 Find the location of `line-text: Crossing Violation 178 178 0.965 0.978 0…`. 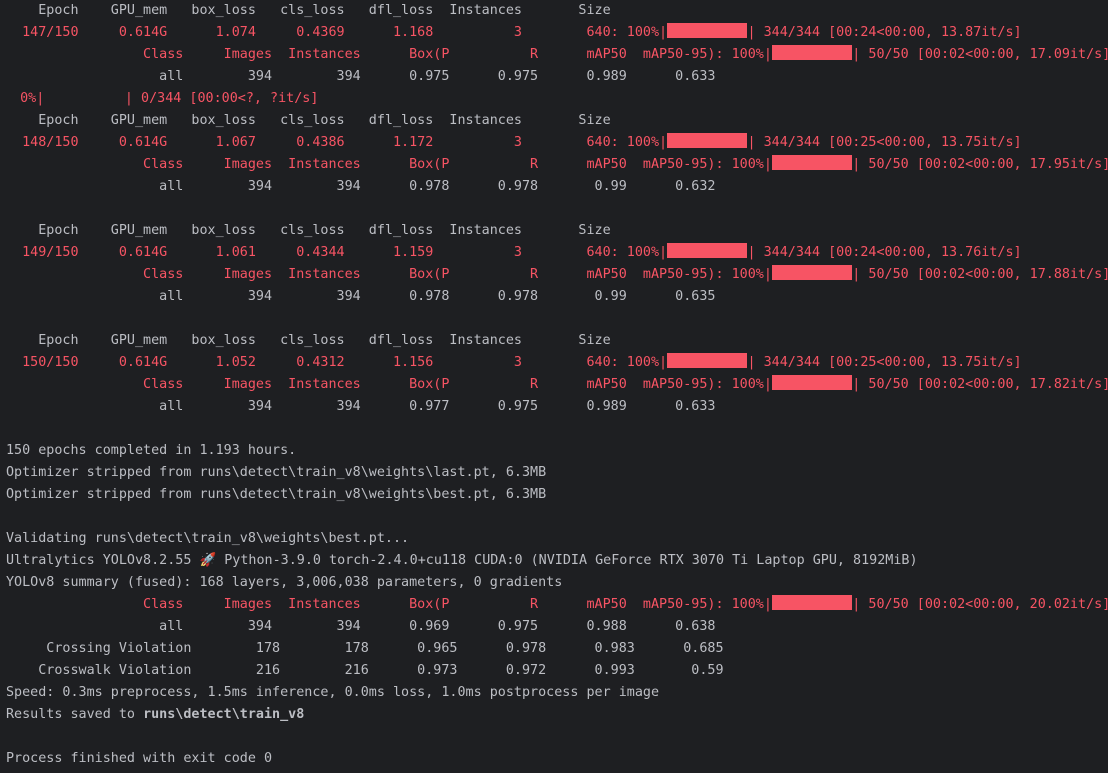

line-text: Crossing Violation 178 178 0.965 0.978 0… is located at coordinates (365, 648).